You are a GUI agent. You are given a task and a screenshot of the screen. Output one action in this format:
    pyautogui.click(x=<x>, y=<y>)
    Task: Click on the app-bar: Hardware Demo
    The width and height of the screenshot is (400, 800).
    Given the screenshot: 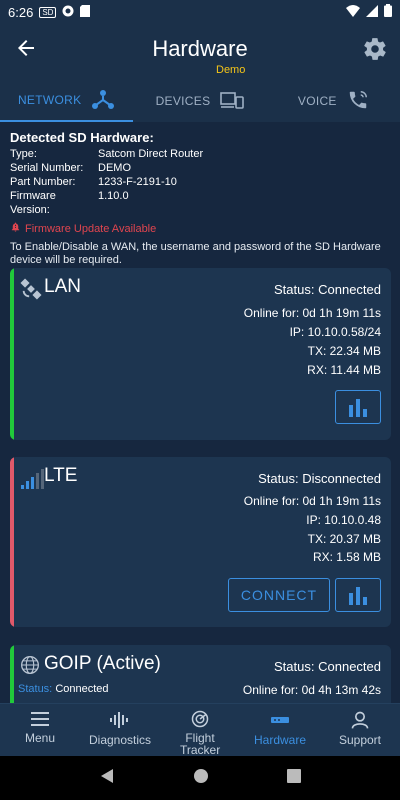 What is the action you would take?
    pyautogui.click(x=200, y=52)
    